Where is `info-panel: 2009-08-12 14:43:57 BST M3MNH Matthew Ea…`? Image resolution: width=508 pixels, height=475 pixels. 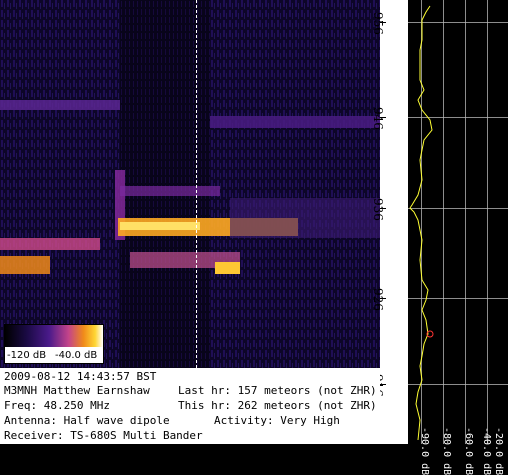 info-panel: 2009-08-12 14:43:57 BST M3MNH Matthew Ea… is located at coordinates (190, 406).